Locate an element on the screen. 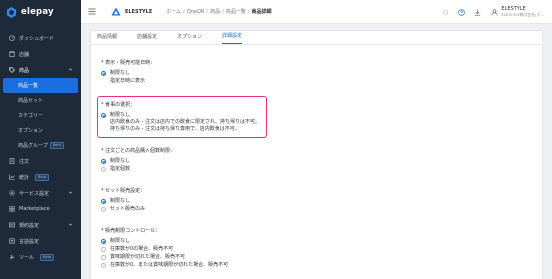 The width and height of the screenshot is (552, 279). sidebar-subitem-label: オプション is located at coordinates (31, 131).